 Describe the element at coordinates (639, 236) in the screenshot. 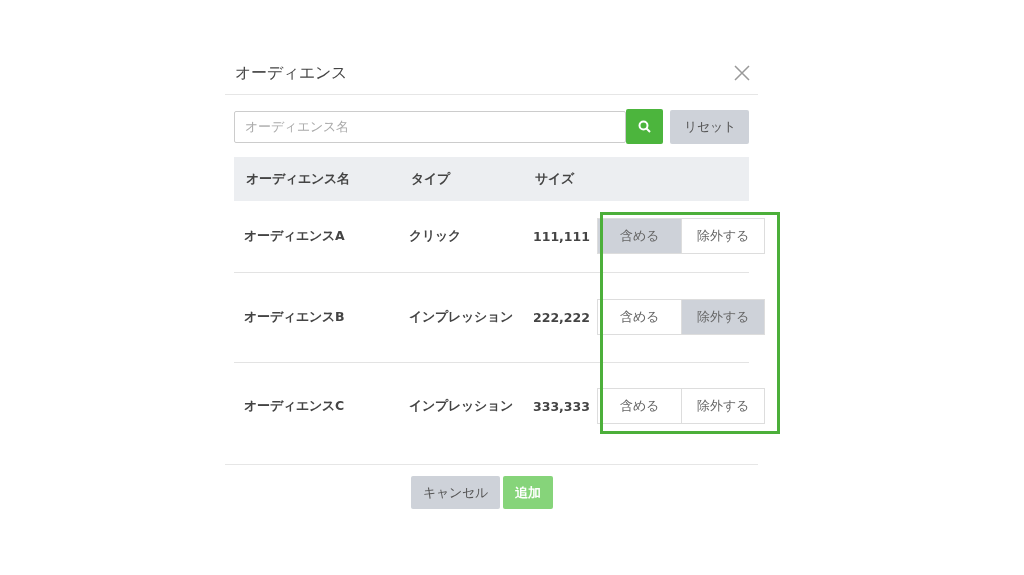

I see `segment-option: 含める` at that location.